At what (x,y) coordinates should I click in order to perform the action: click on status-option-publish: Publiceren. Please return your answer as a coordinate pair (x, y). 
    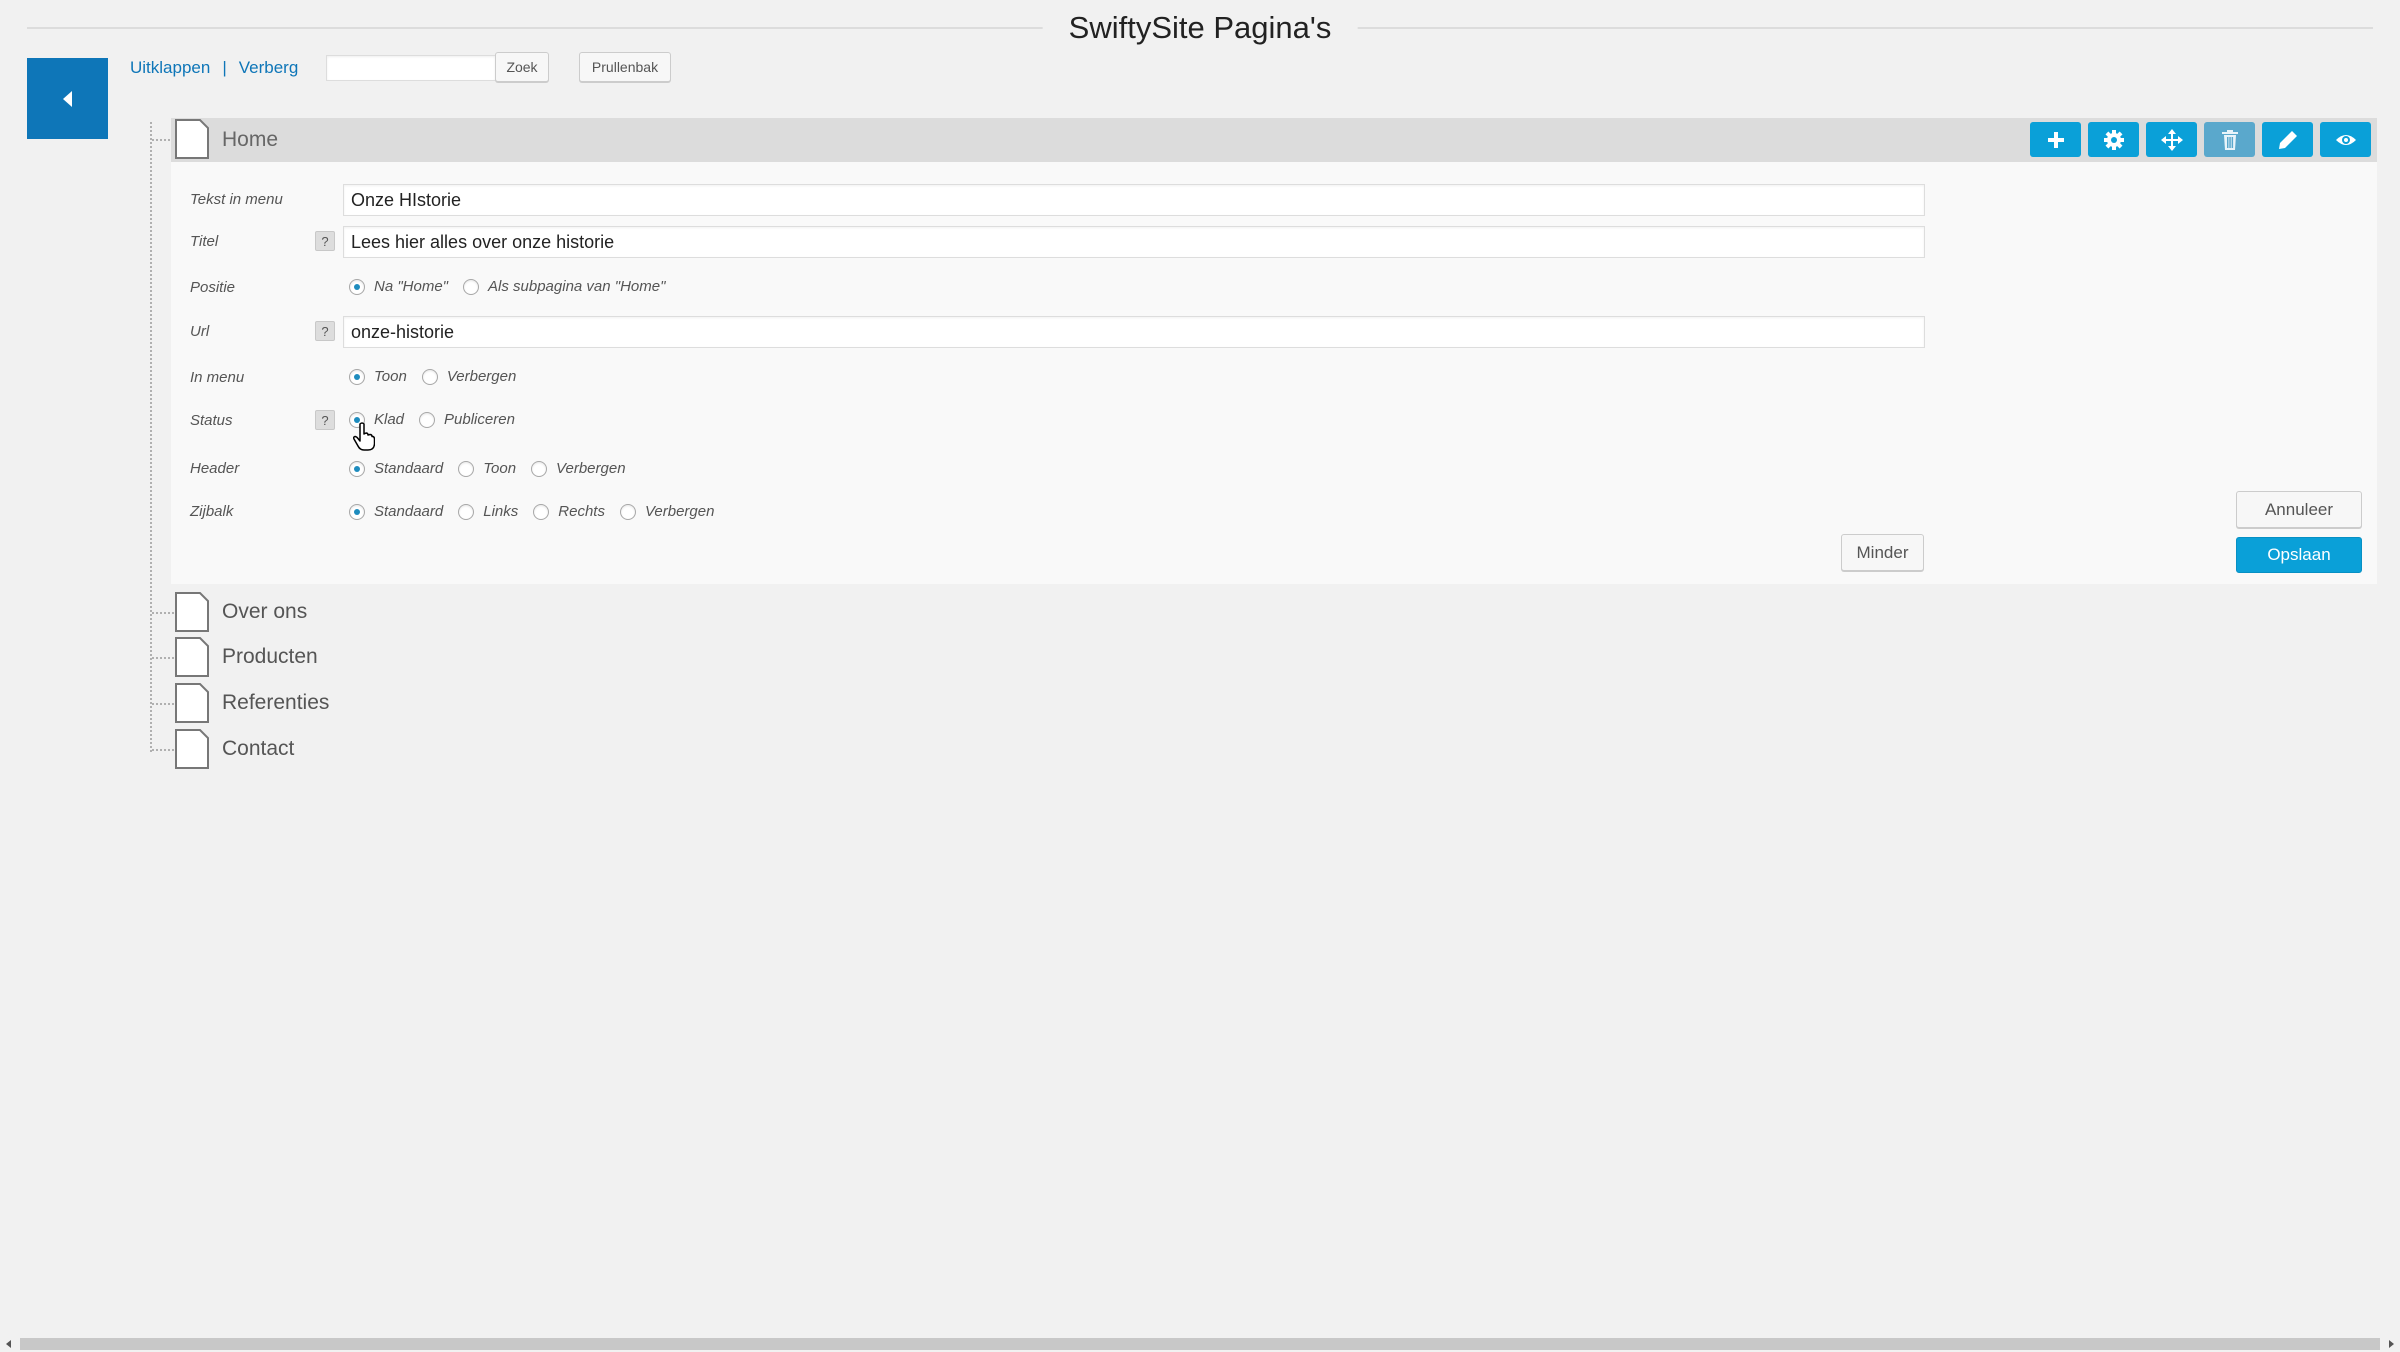
    Looking at the image, I should click on (467, 419).